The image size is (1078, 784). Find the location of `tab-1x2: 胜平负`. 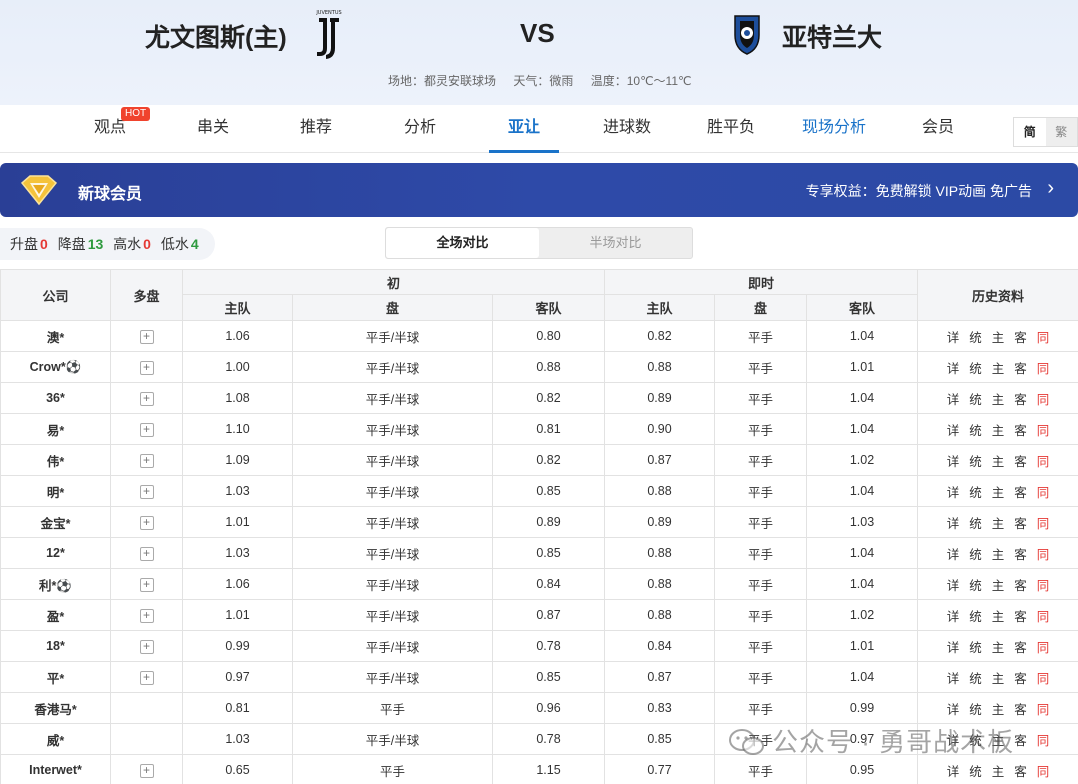

tab-1x2: 胜平负 is located at coordinates (731, 129).